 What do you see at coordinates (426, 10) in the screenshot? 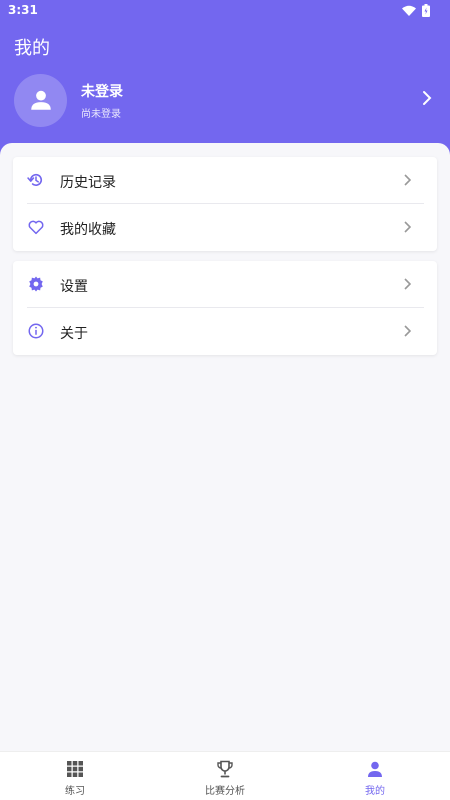
I see `battery-icon` at bounding box center [426, 10].